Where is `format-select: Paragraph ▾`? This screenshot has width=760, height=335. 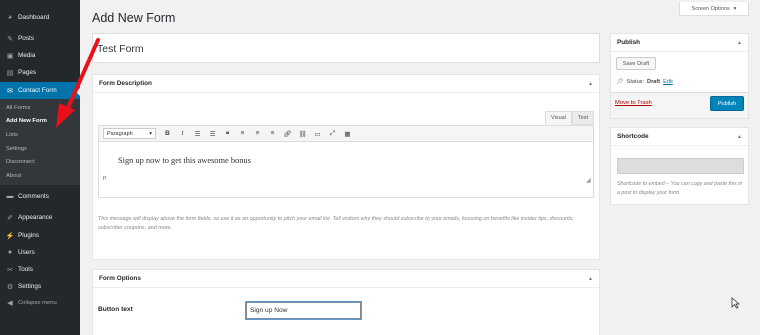 format-select: Paragraph ▾ is located at coordinates (129, 133).